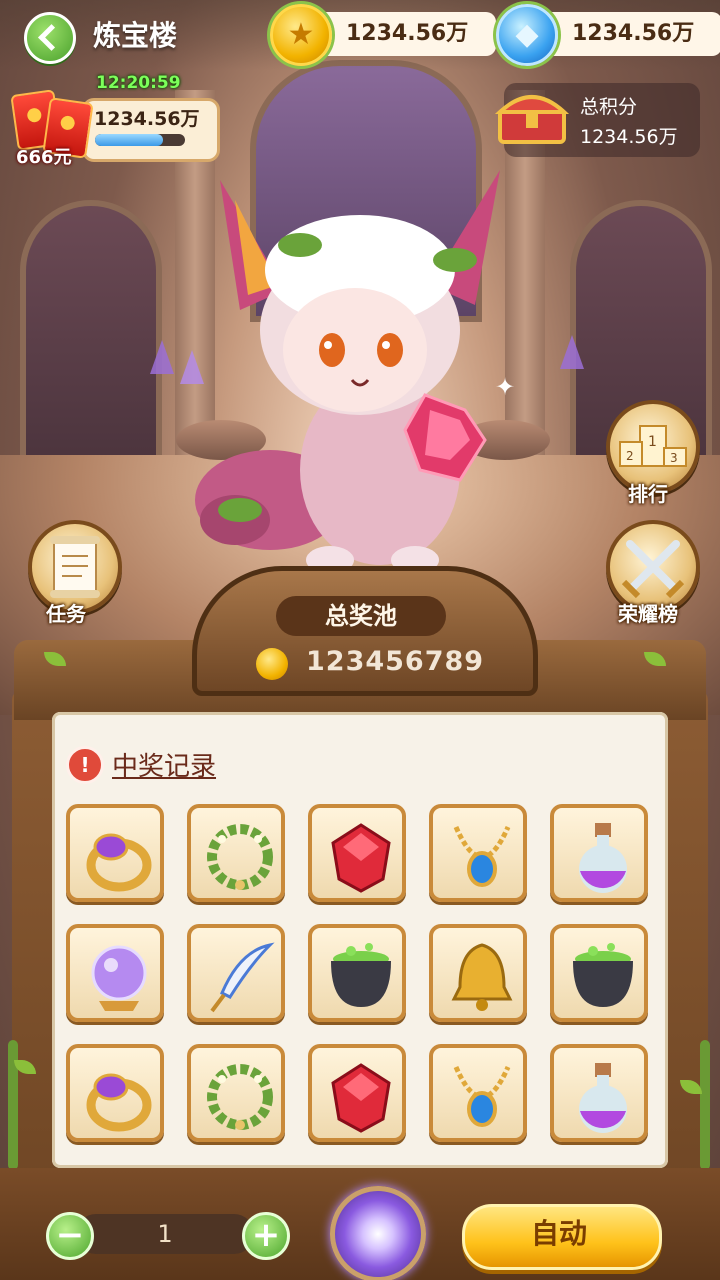  Describe the element at coordinates (407, 33) in the screenshot. I see `coin-balance-value: 1234.56万` at that location.